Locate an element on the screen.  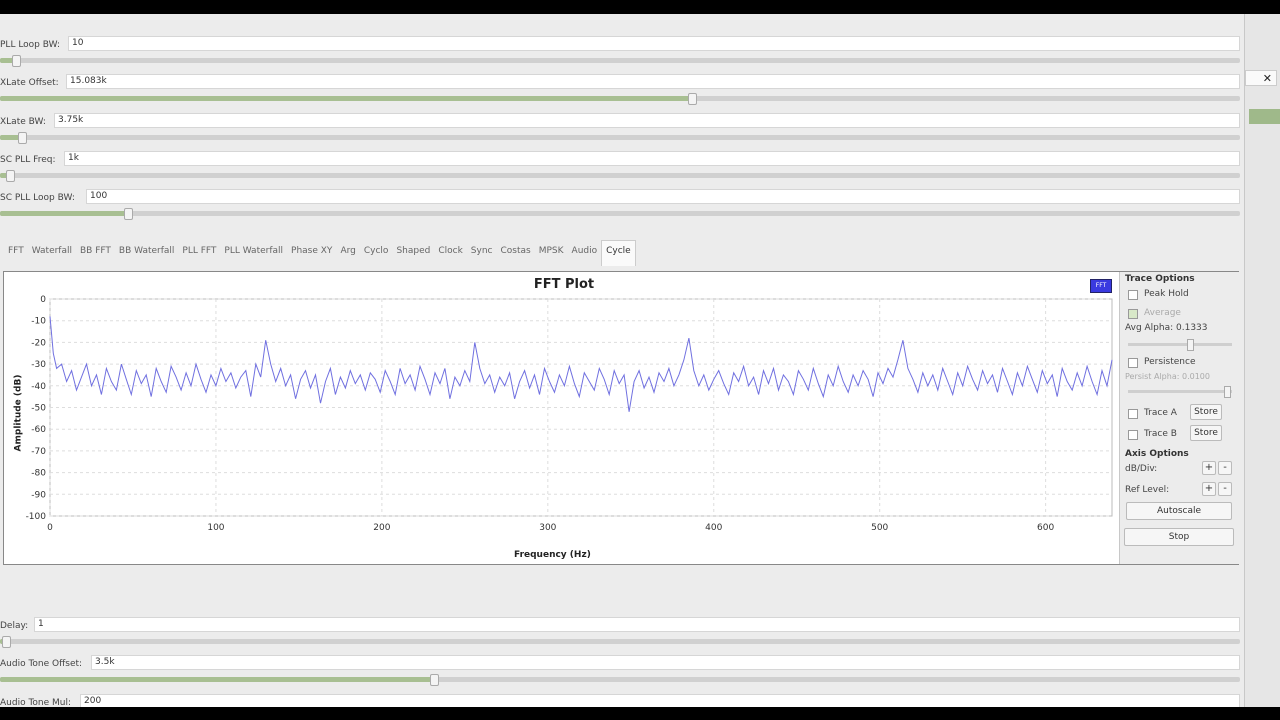
controls_top-control-3: SC PLL Freq: 1k is located at coordinates (620, 170).